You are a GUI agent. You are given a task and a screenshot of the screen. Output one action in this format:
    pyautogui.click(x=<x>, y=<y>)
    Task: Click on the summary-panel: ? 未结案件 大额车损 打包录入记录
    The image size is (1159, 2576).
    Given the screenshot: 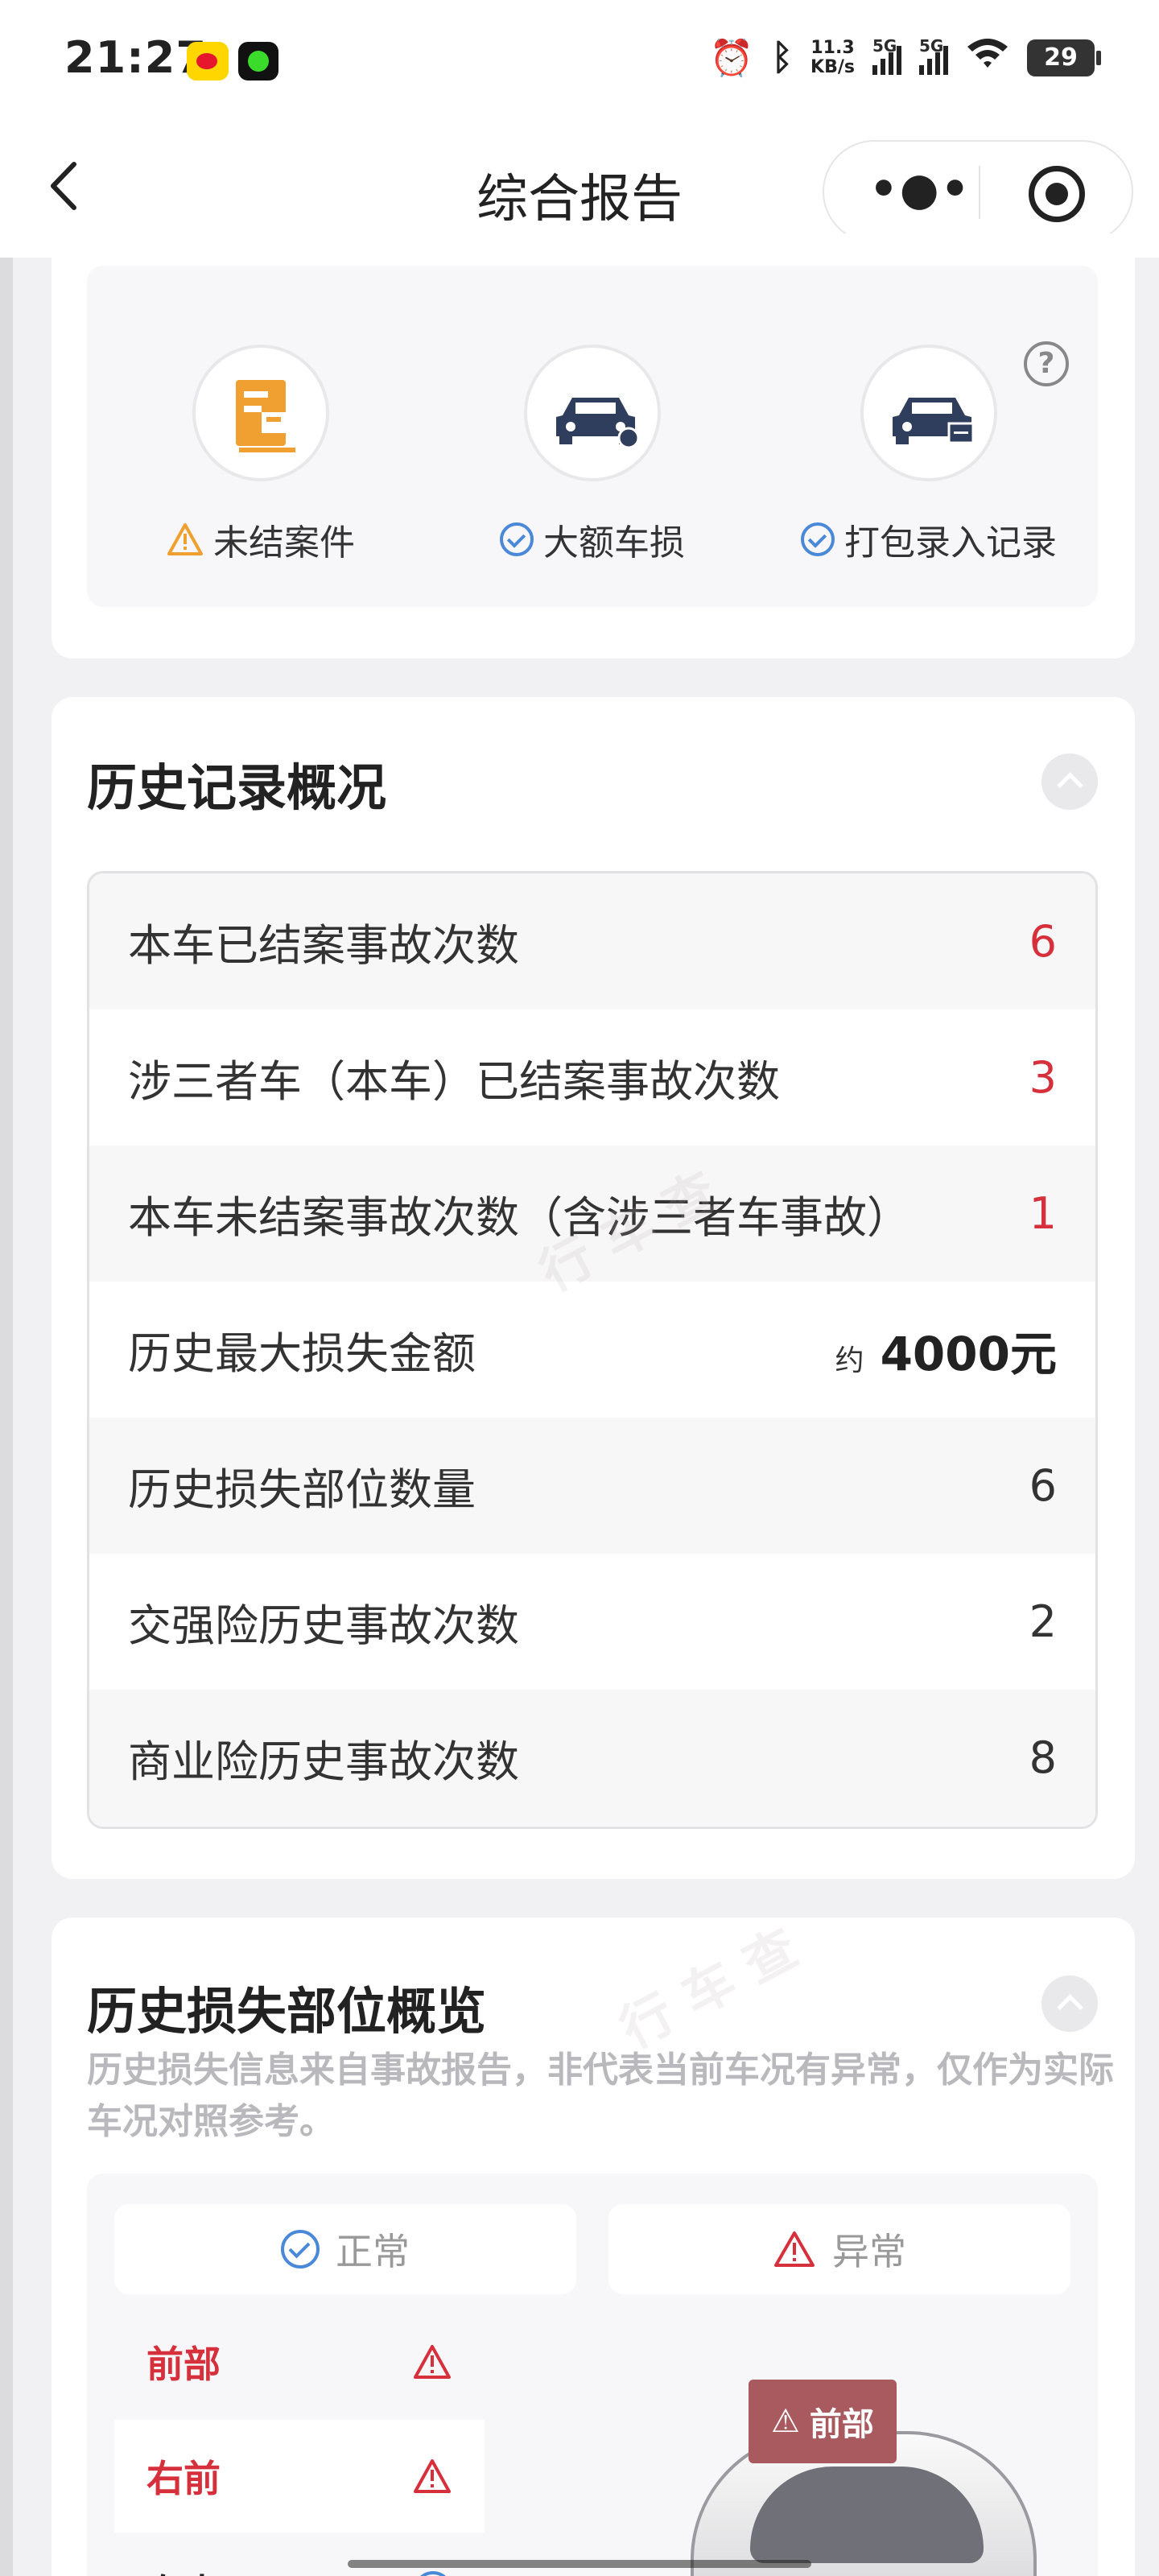 What is the action you would take?
    pyautogui.click(x=592, y=436)
    